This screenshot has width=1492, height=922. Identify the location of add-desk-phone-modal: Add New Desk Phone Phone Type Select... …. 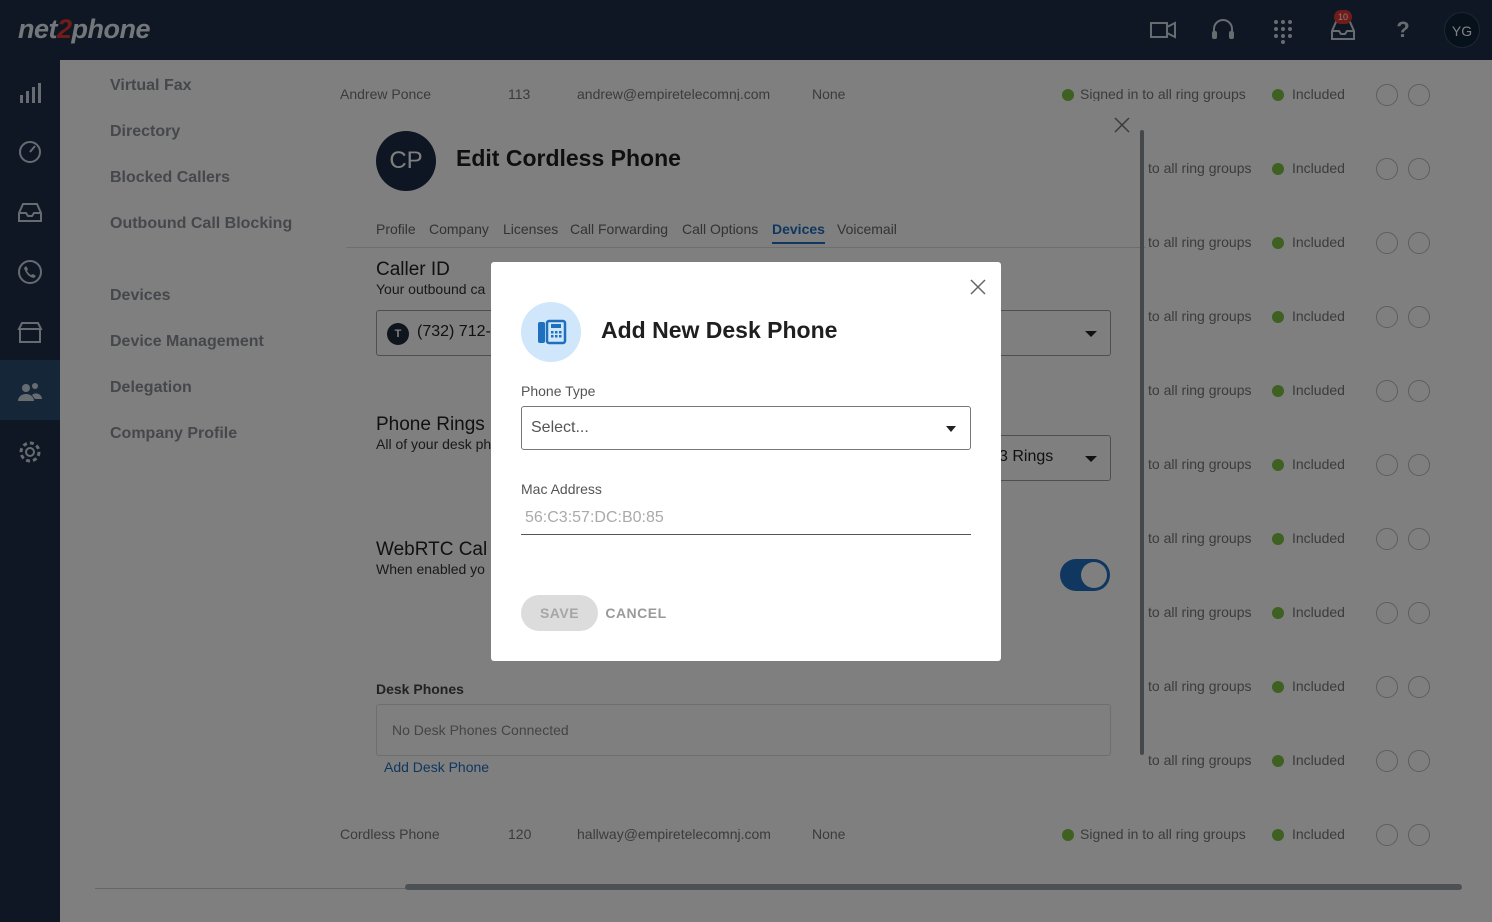
(746, 461).